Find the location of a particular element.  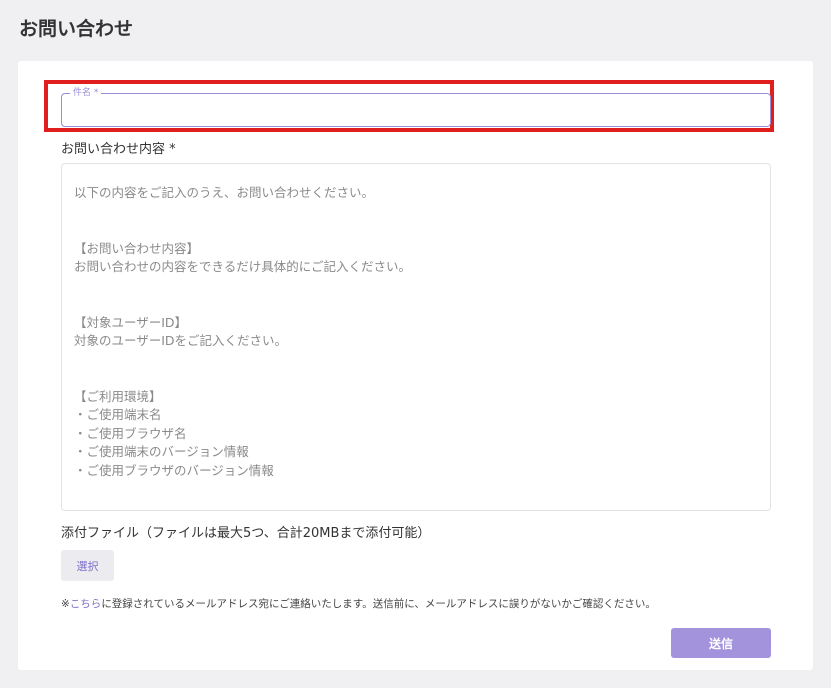

content-label: お問い合わせ内容 * is located at coordinates (118, 149).